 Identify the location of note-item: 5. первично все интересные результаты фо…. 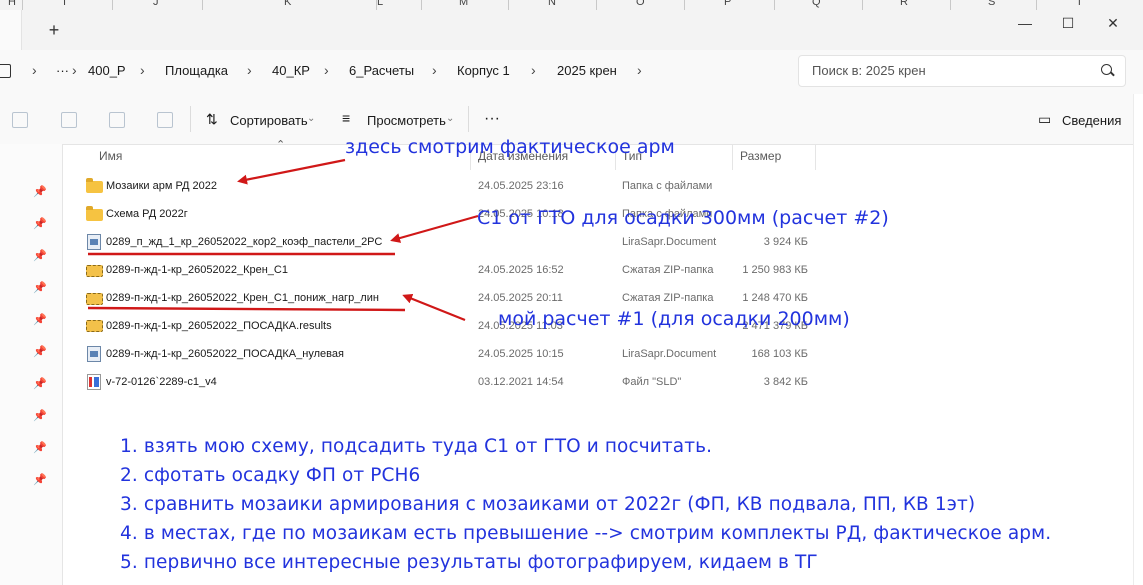
(469, 562).